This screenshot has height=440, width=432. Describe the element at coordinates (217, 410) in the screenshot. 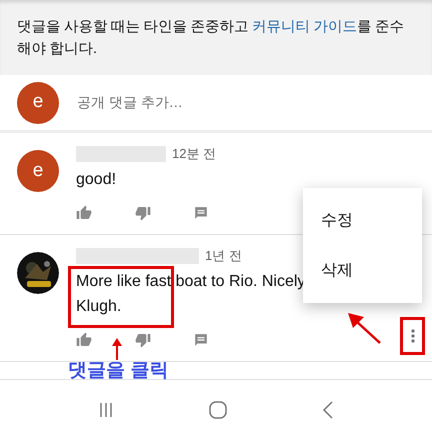

I see `home-icon` at that location.